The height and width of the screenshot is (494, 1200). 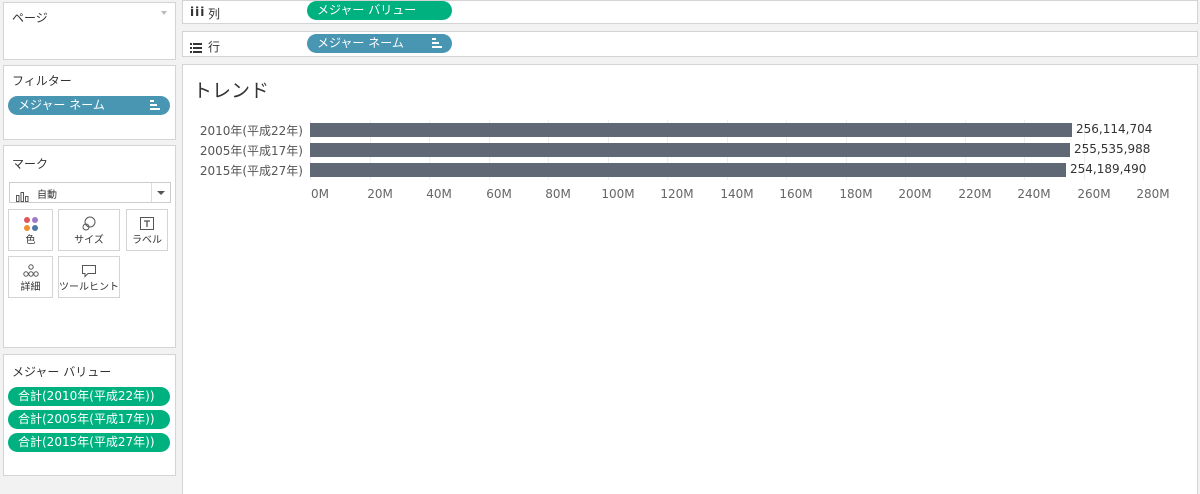 I want to click on bar-chart-icon, so click(x=23, y=196).